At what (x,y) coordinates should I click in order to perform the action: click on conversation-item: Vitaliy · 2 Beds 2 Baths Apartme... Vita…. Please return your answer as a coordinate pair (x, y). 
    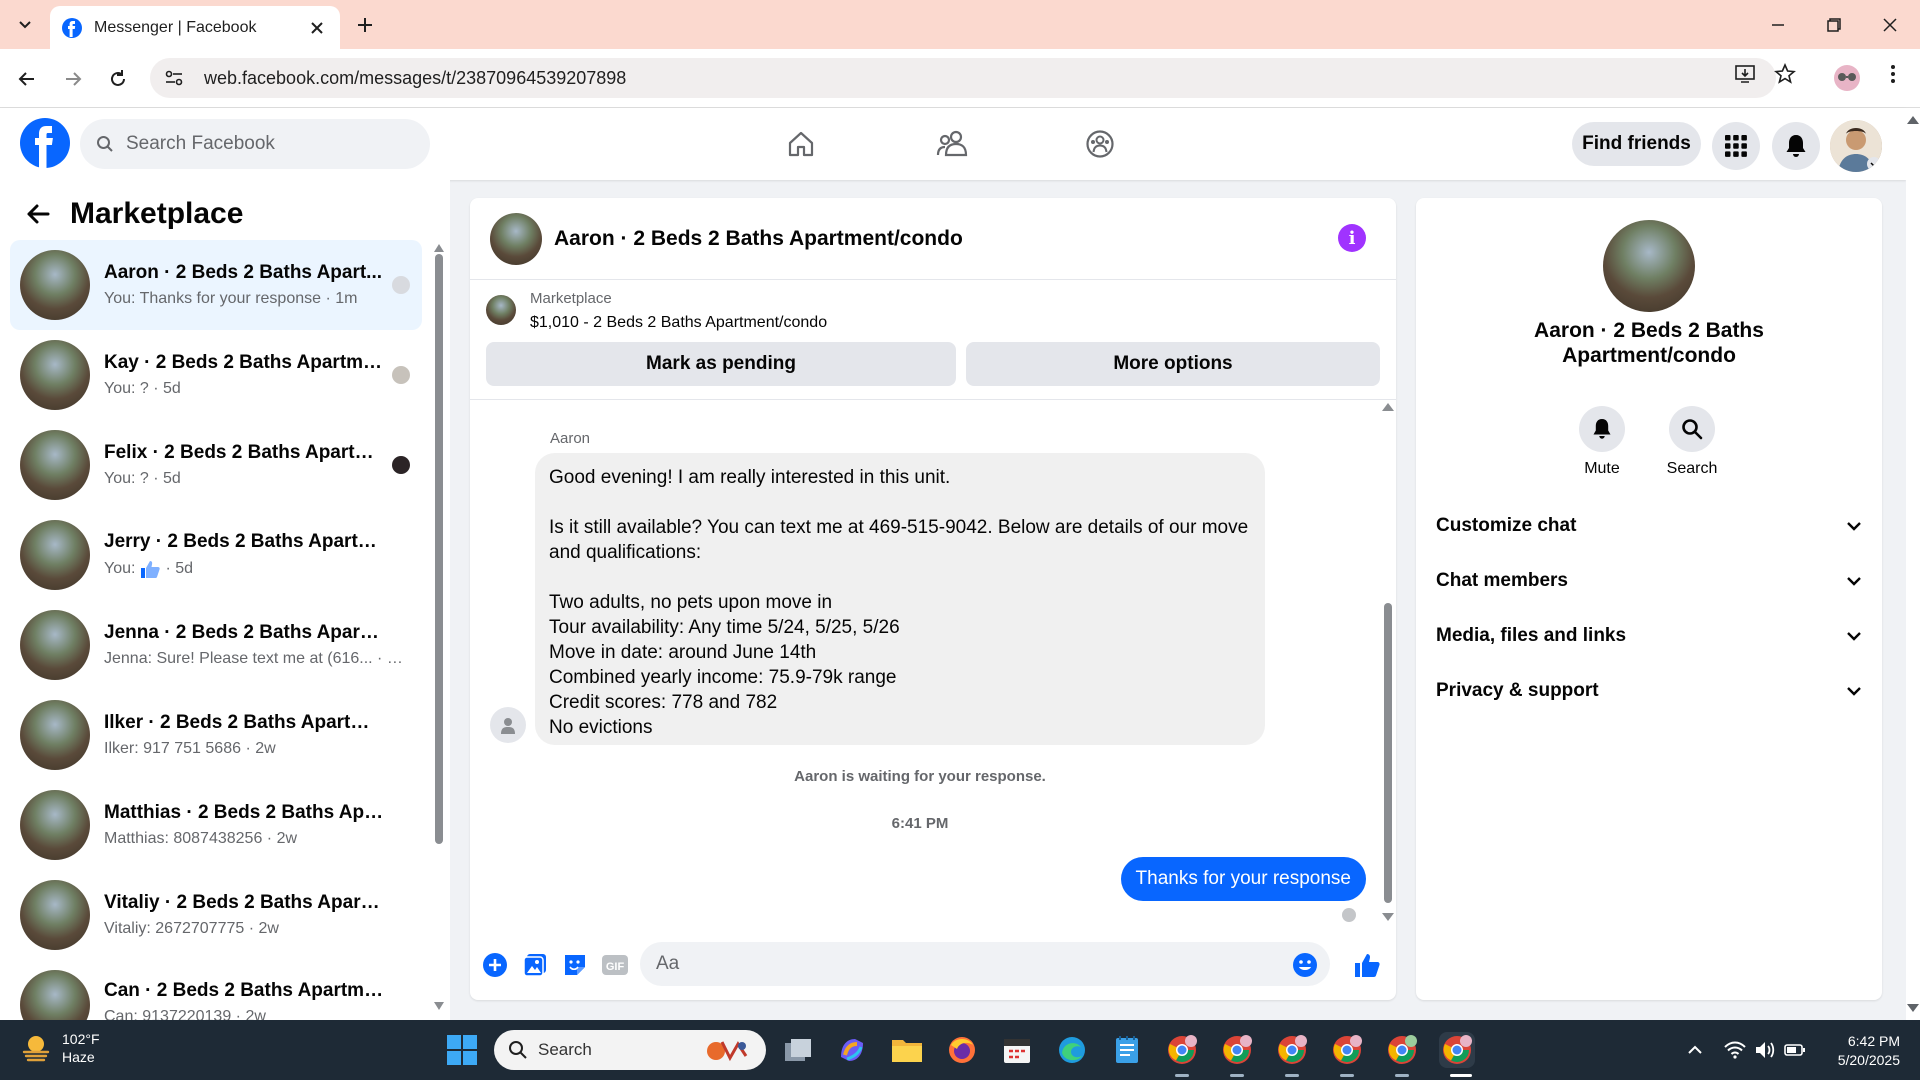
    Looking at the image, I should click on (216, 915).